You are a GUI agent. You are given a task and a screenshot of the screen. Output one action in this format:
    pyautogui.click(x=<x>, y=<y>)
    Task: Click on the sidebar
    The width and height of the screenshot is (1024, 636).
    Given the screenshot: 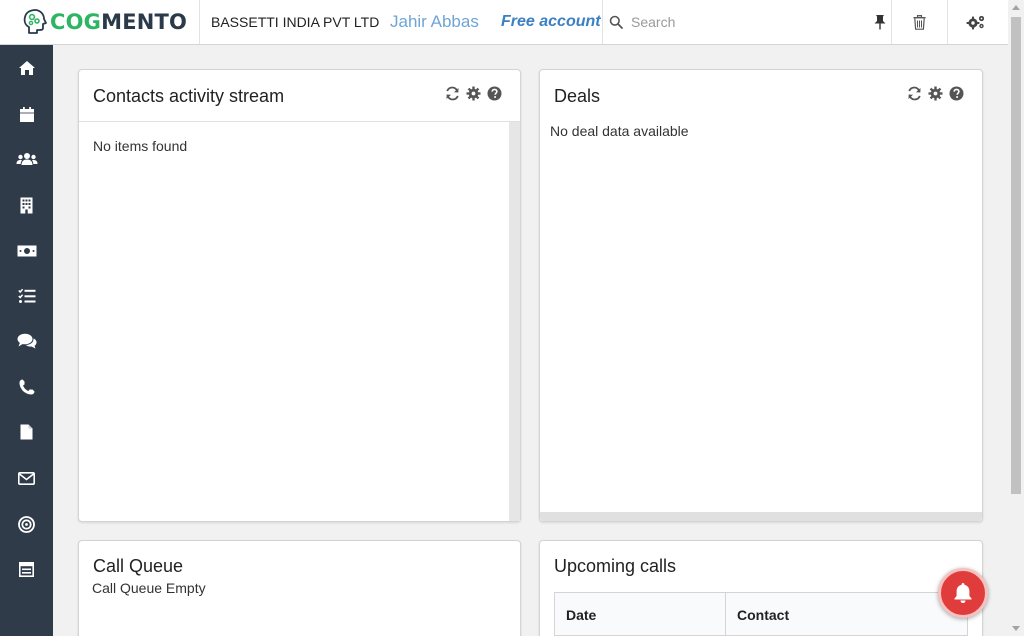 What is the action you would take?
    pyautogui.click(x=26, y=340)
    